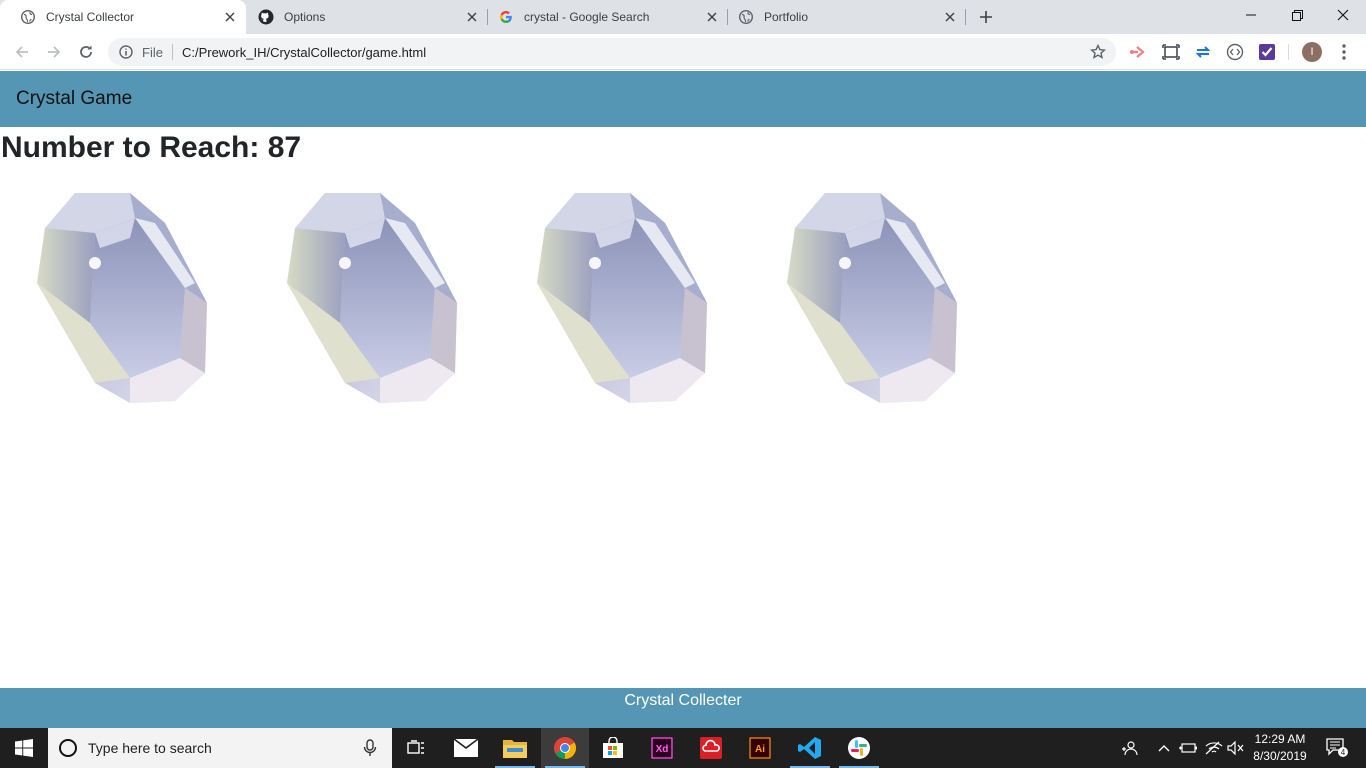  I want to click on wifi-icon, so click(1214, 748).